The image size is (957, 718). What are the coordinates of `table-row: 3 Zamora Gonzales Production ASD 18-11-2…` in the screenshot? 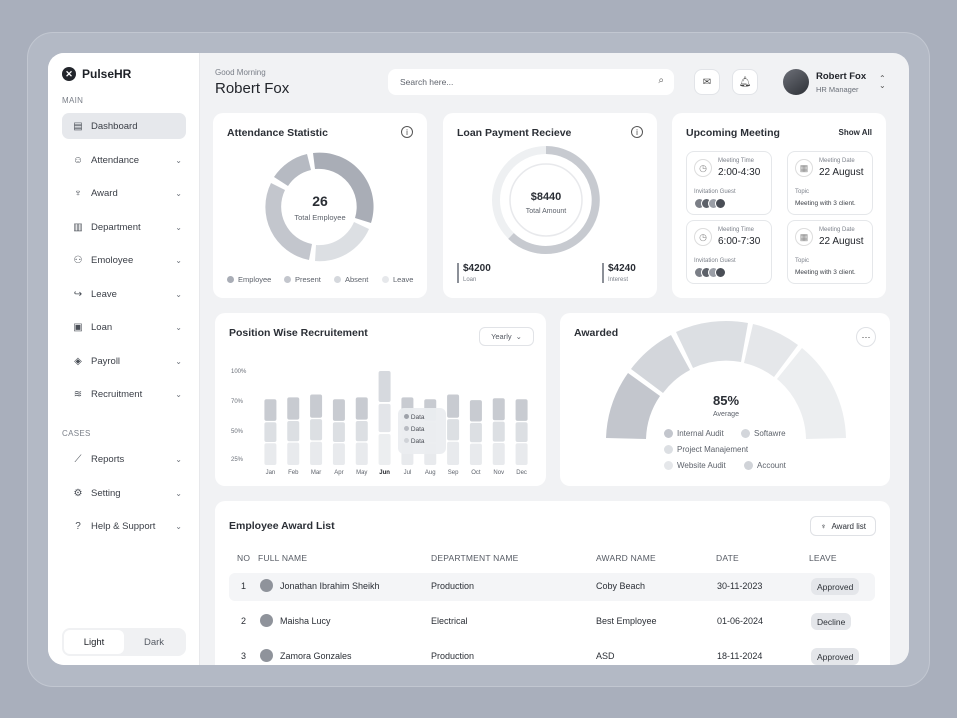 It's located at (552, 654).